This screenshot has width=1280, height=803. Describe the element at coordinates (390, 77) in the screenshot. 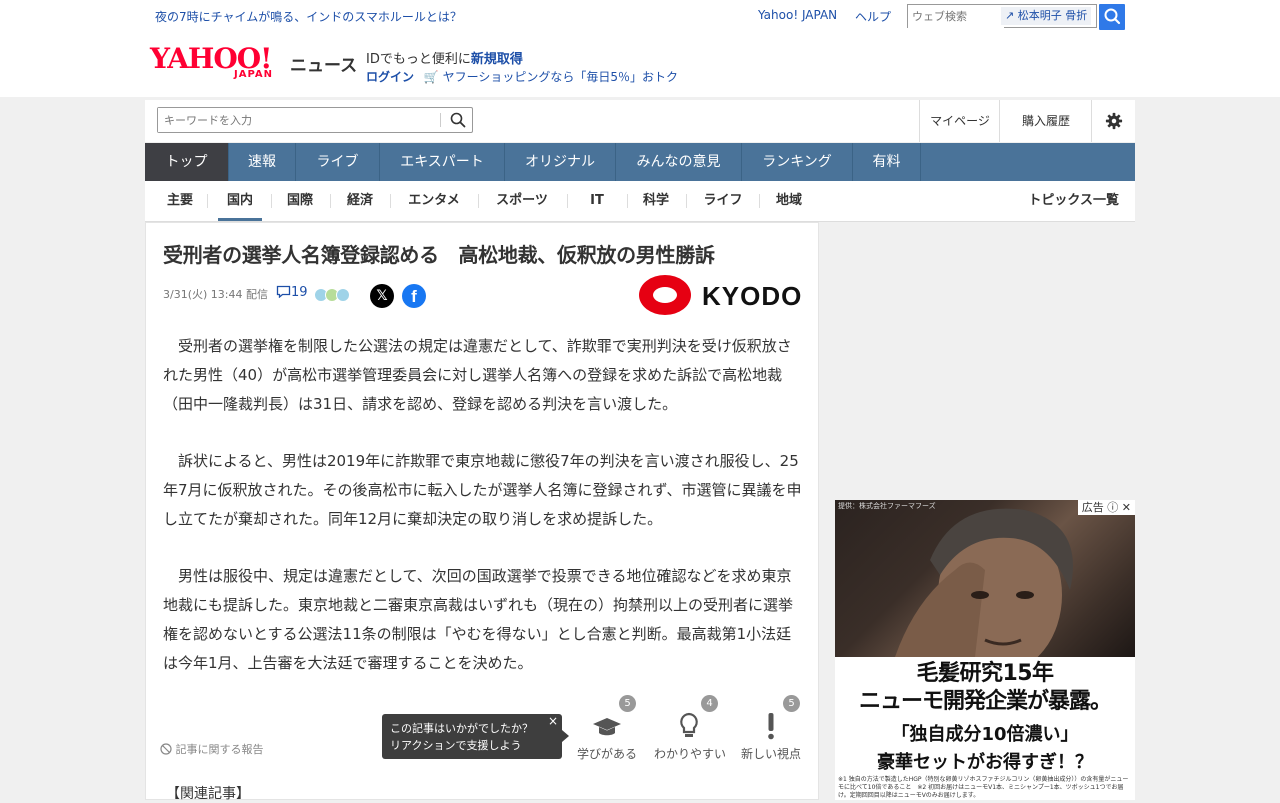

I see `login-link: ログイン` at that location.